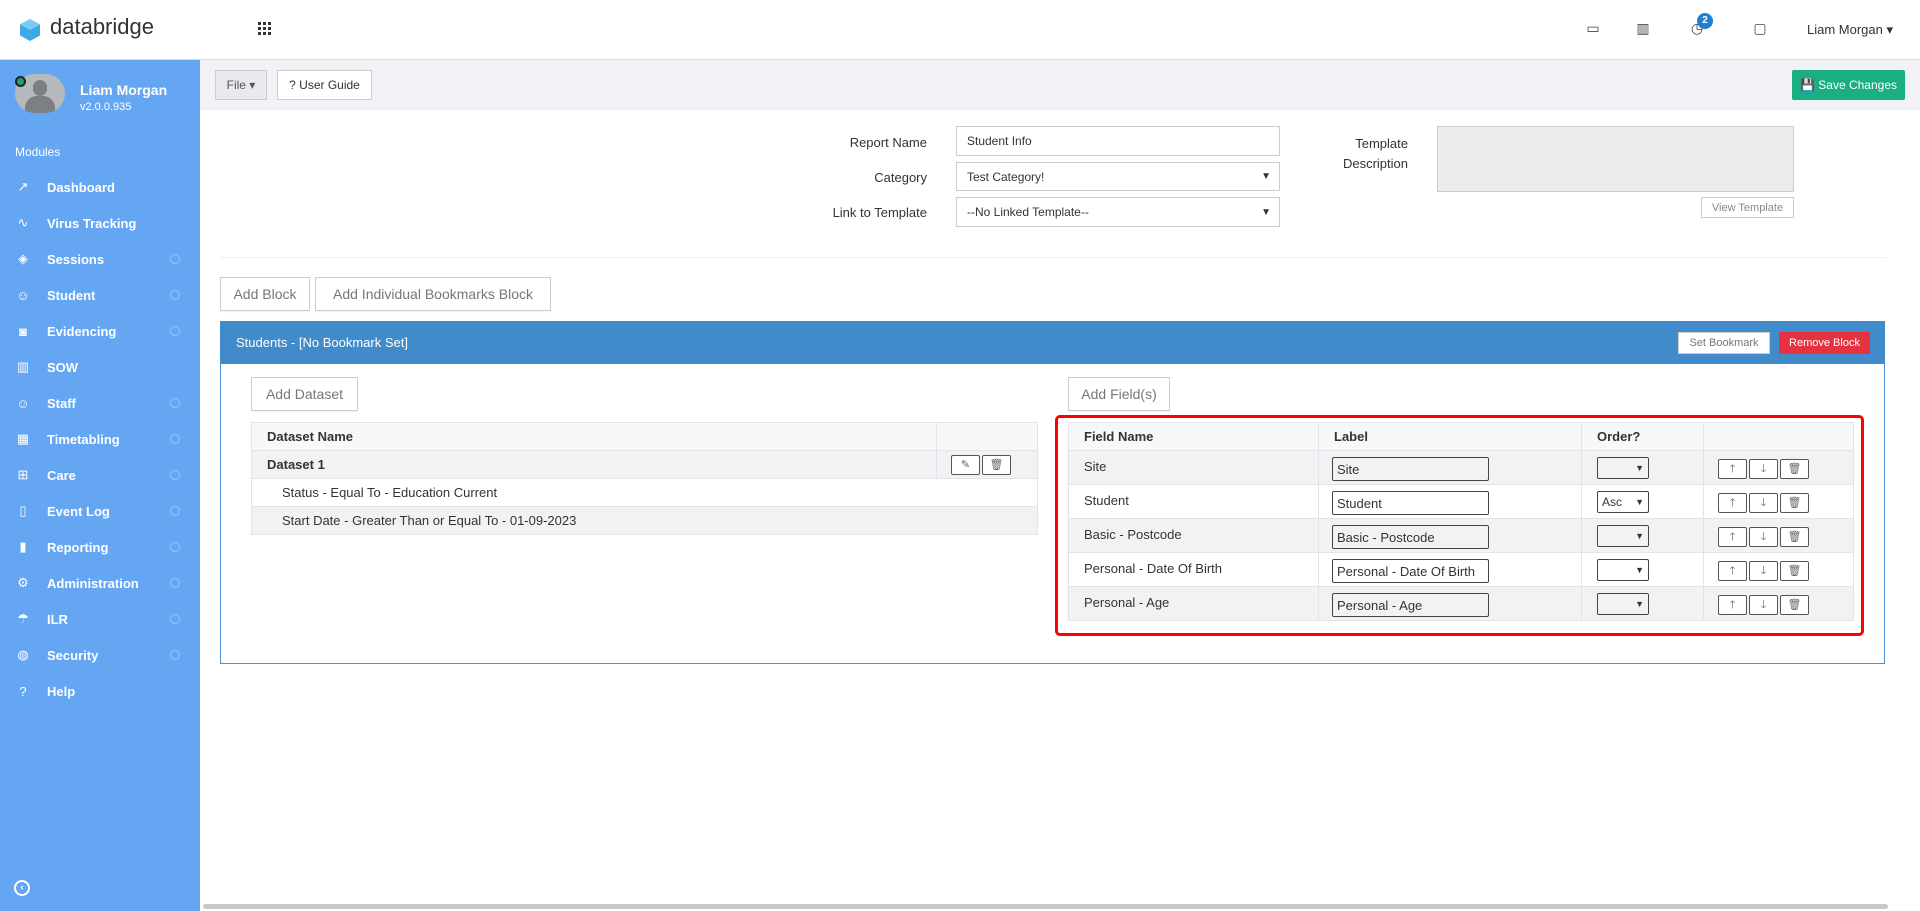  Describe the element at coordinates (23, 582) in the screenshot. I see `gear-icon: ⚙` at that location.